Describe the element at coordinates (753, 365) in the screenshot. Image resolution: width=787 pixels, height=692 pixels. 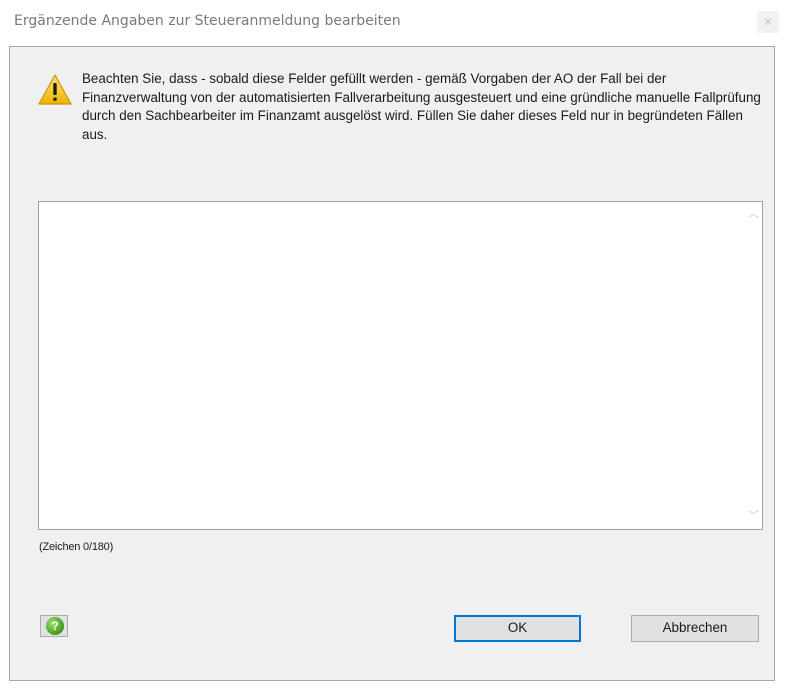
I see `vertical-scrollbar: ︿ ﹀` at that location.